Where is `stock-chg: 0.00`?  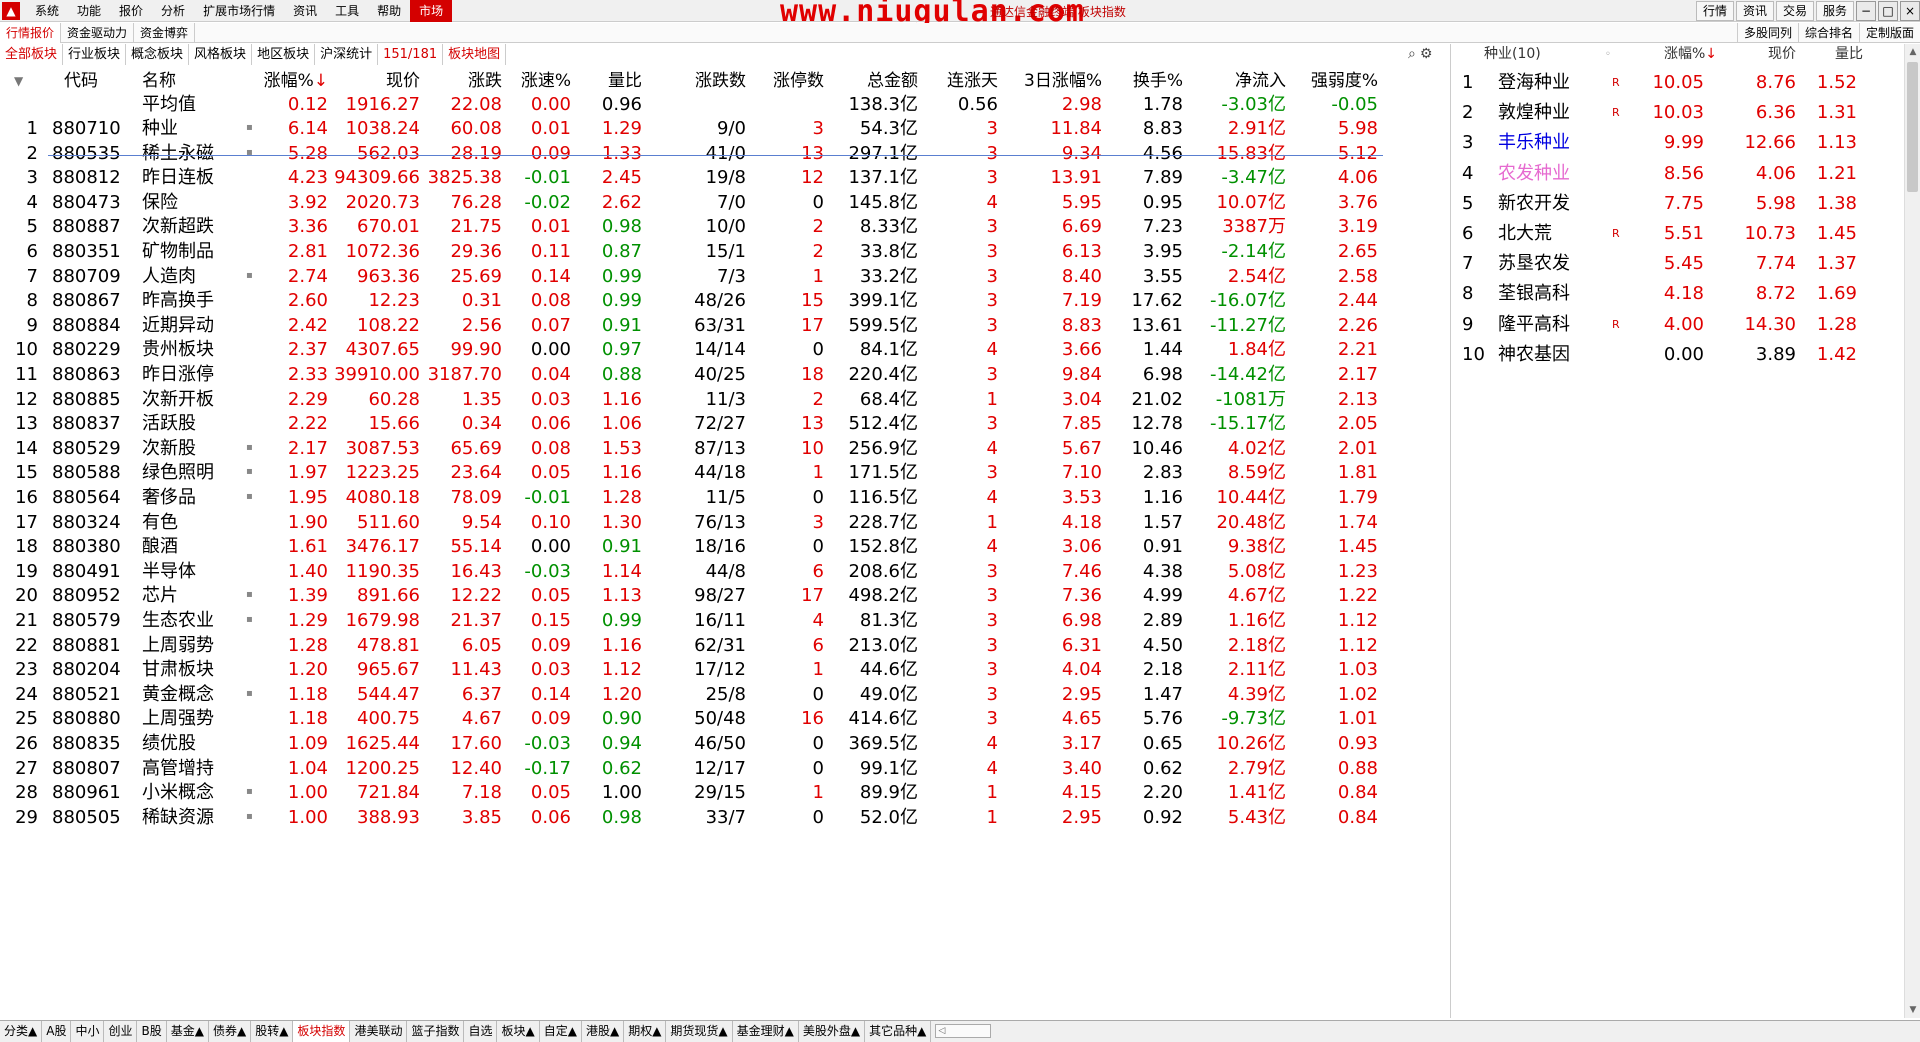 stock-chg: 0.00 is located at coordinates (1683, 354).